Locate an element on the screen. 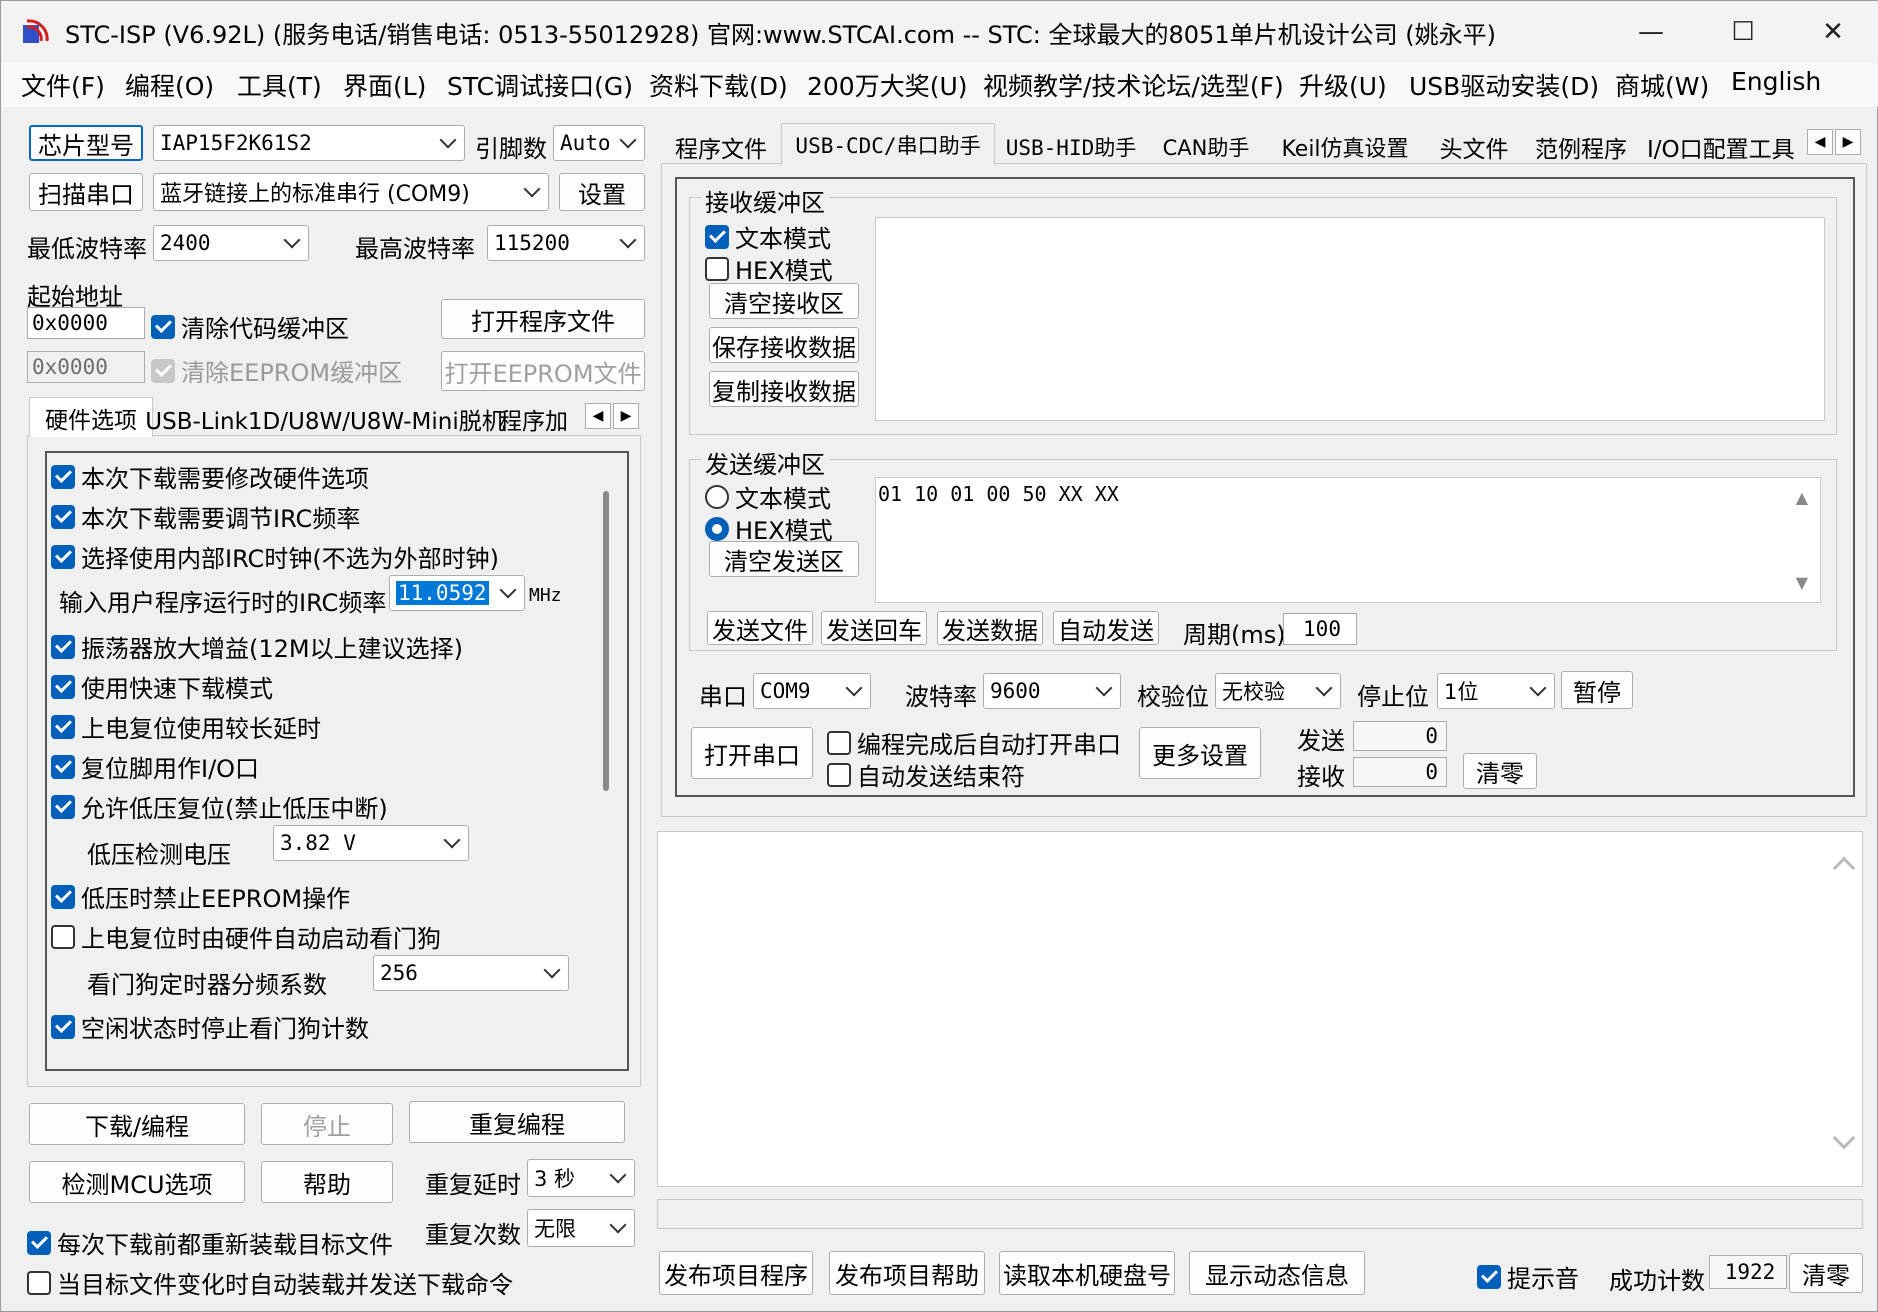  publish-project-help-button: 发布项目帮助 is located at coordinates (907, 1273).